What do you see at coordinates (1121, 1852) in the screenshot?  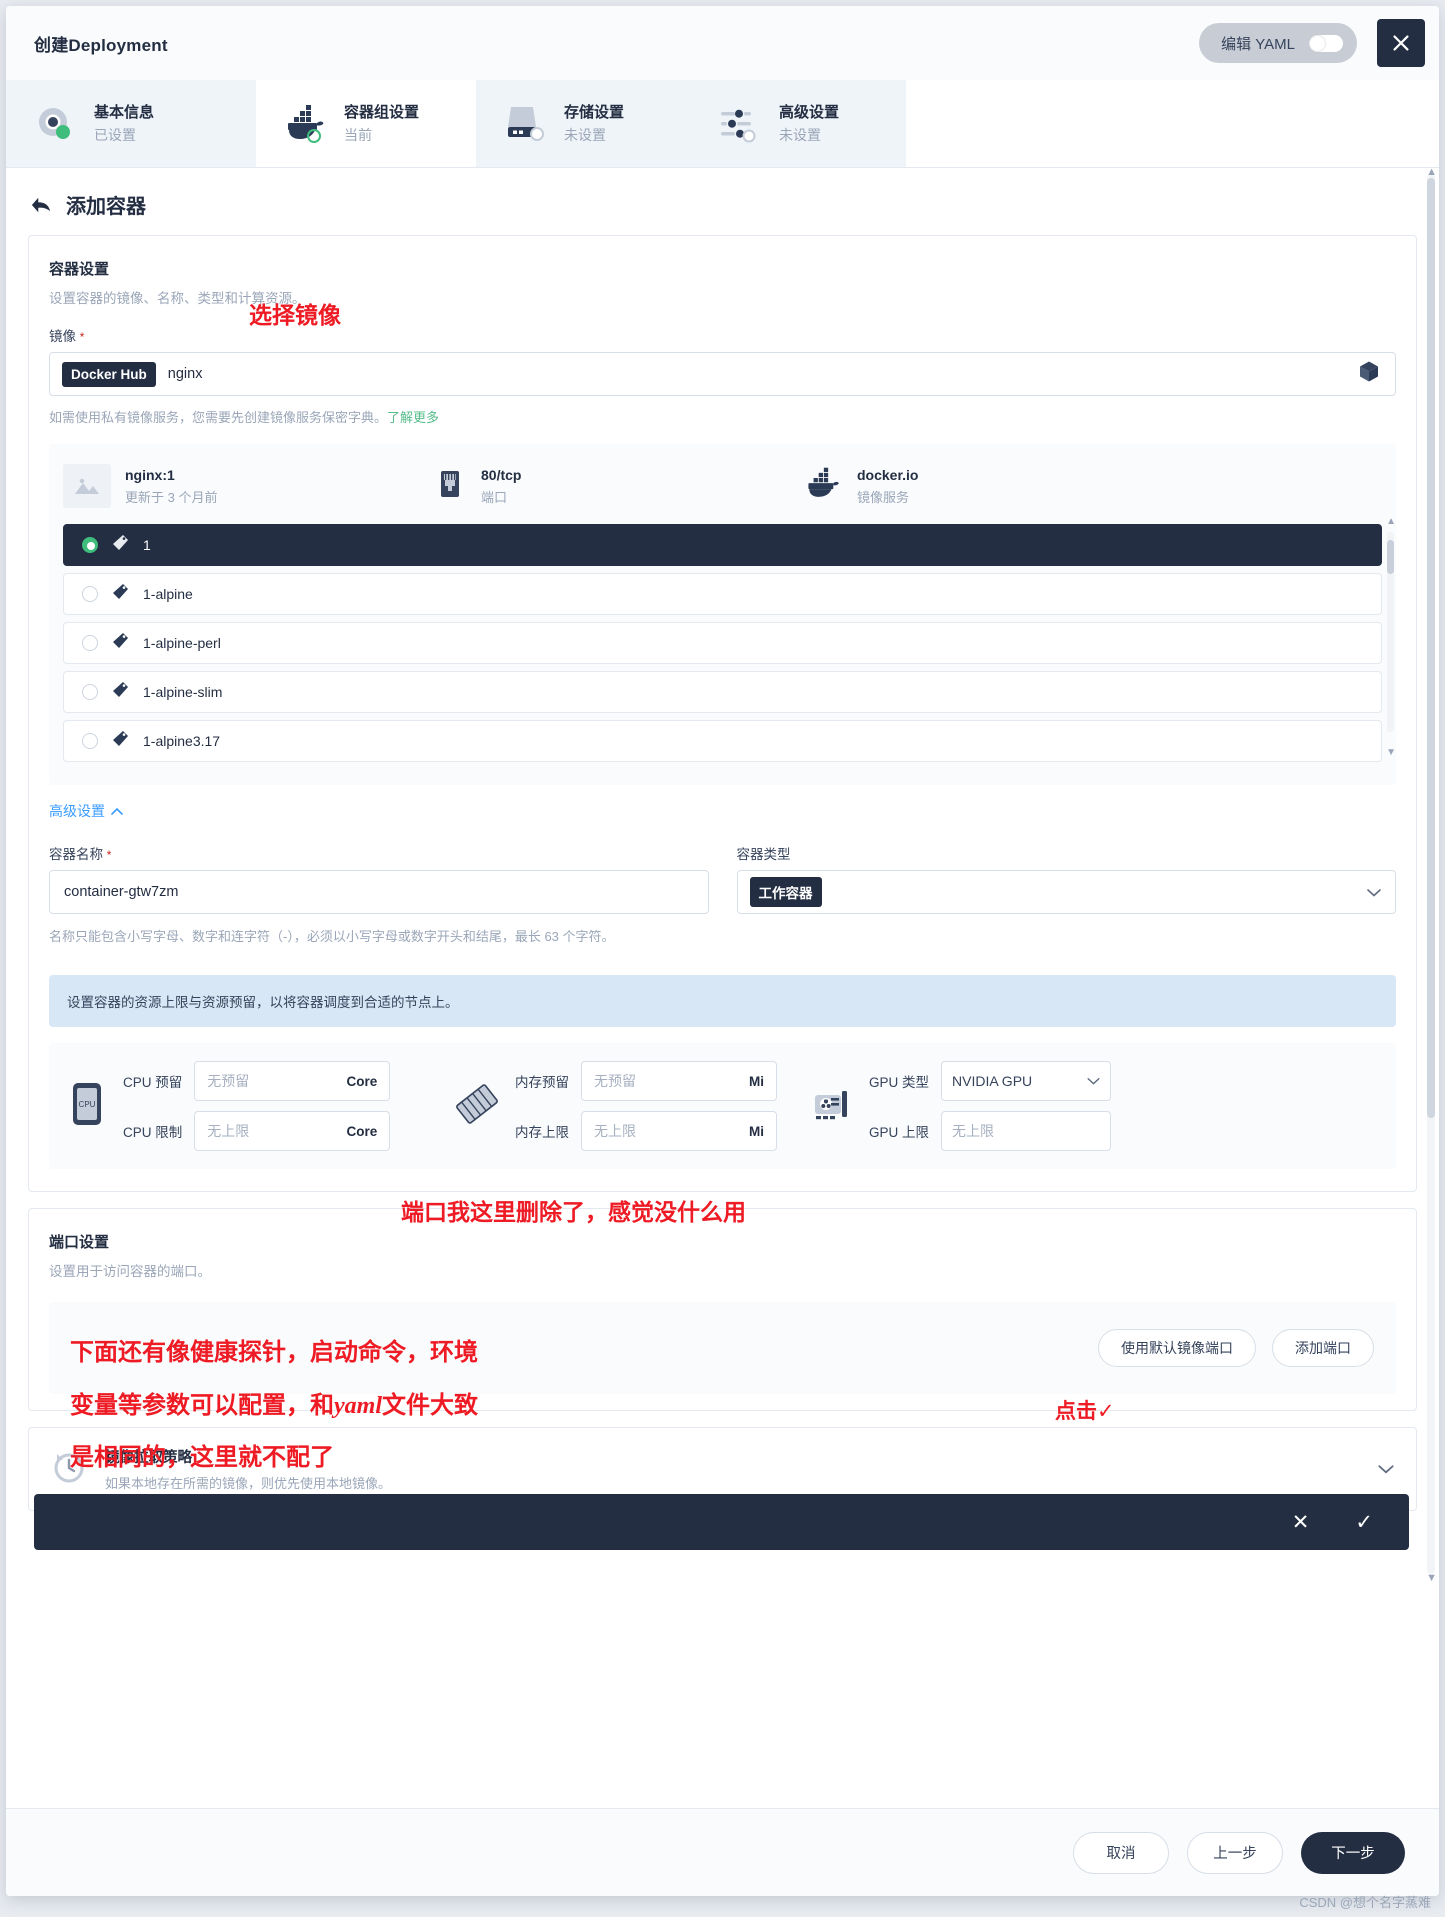 I see `cancel-button: 取消` at bounding box center [1121, 1852].